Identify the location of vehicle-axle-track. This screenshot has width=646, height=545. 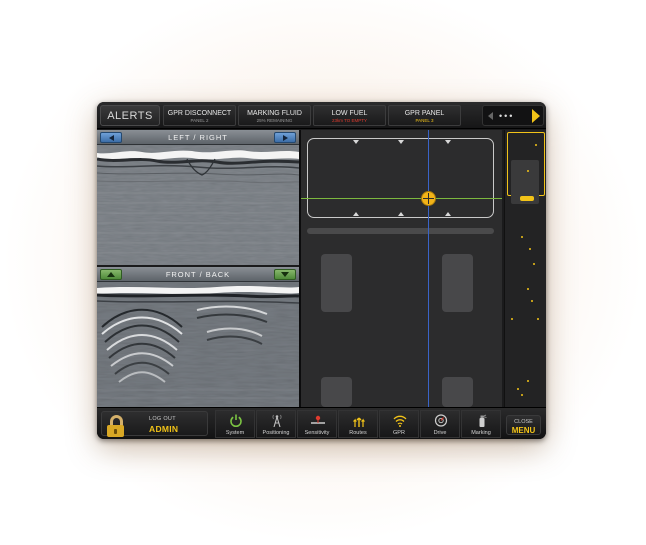
(400, 231).